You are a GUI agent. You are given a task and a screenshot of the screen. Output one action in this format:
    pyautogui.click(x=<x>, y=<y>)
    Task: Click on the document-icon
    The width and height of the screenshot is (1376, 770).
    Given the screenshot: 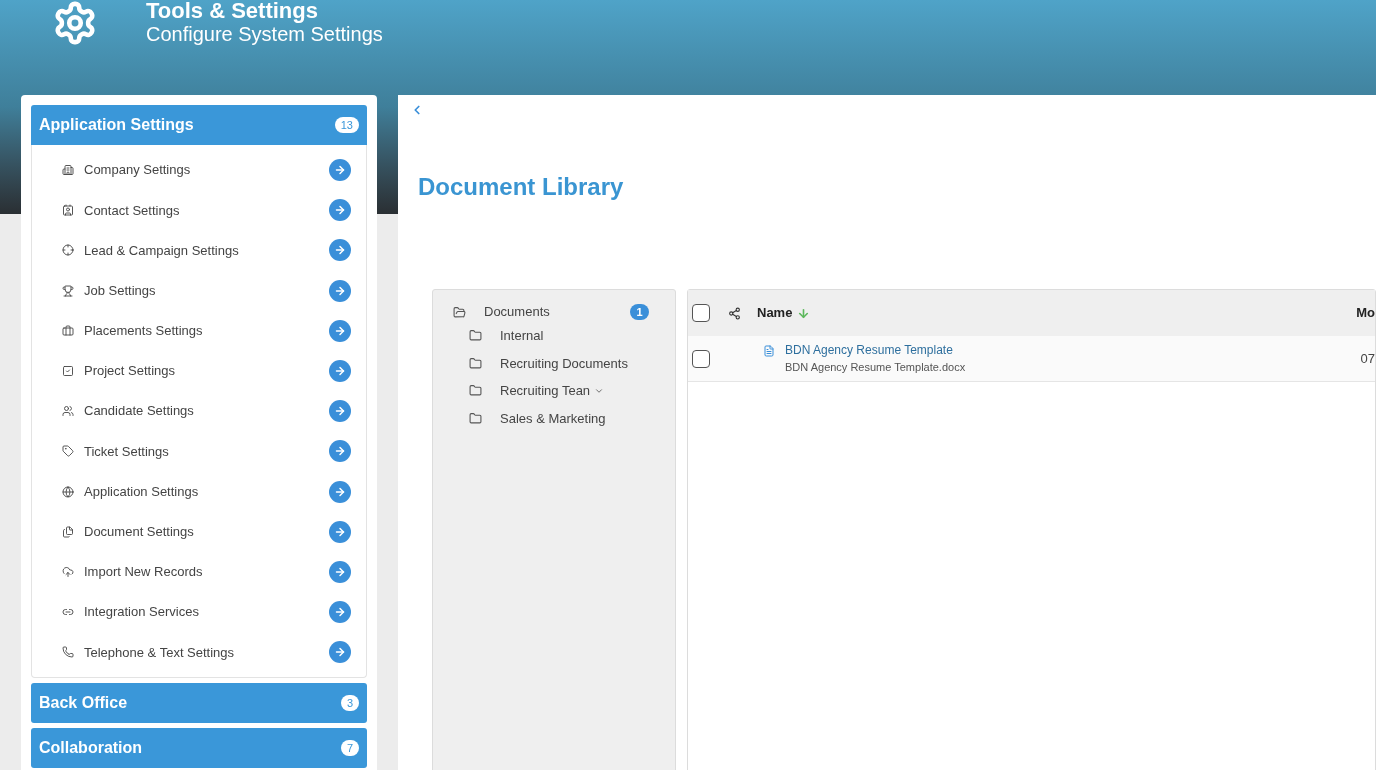 What is the action you would take?
    pyautogui.click(x=769, y=351)
    